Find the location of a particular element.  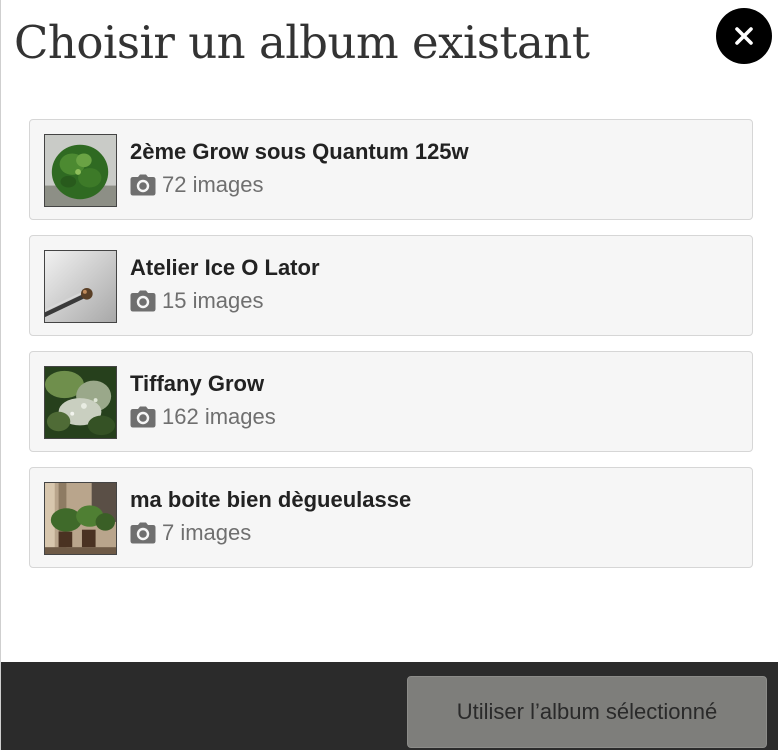

album-image-count: 15 images is located at coordinates (197, 301).